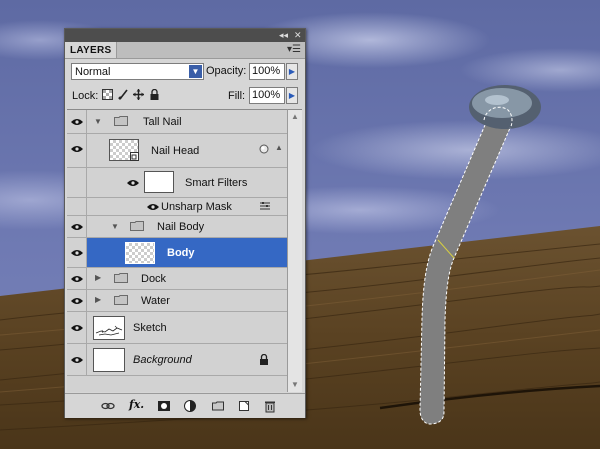  I want to click on layer-name: Water, so click(155, 301).